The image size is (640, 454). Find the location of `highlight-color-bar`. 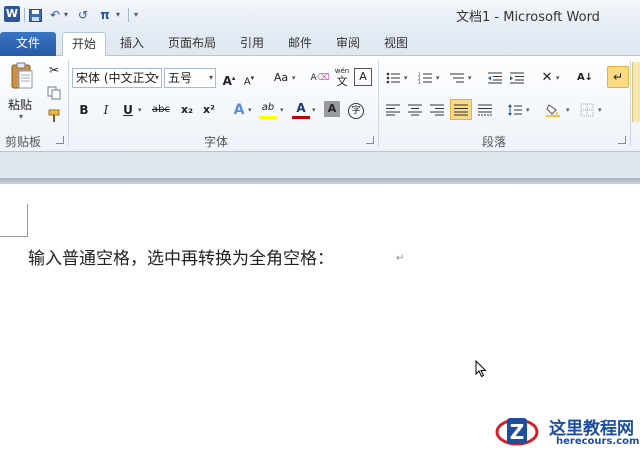

highlight-color-bar is located at coordinates (268, 117).